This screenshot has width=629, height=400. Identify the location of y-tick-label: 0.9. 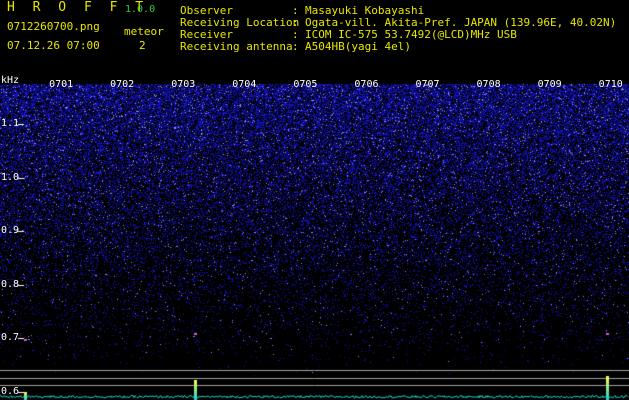
(10, 231).